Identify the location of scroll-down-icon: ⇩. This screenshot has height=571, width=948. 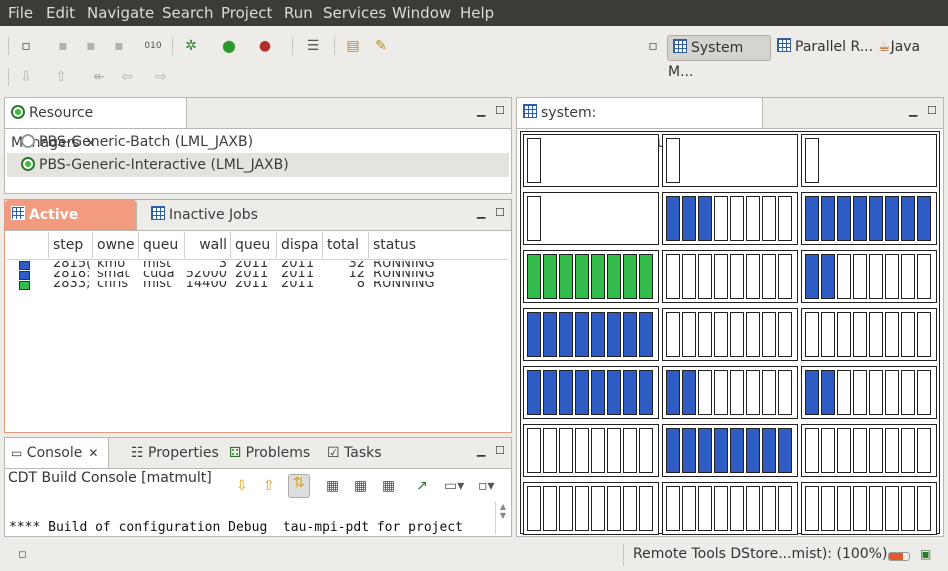
(242, 486).